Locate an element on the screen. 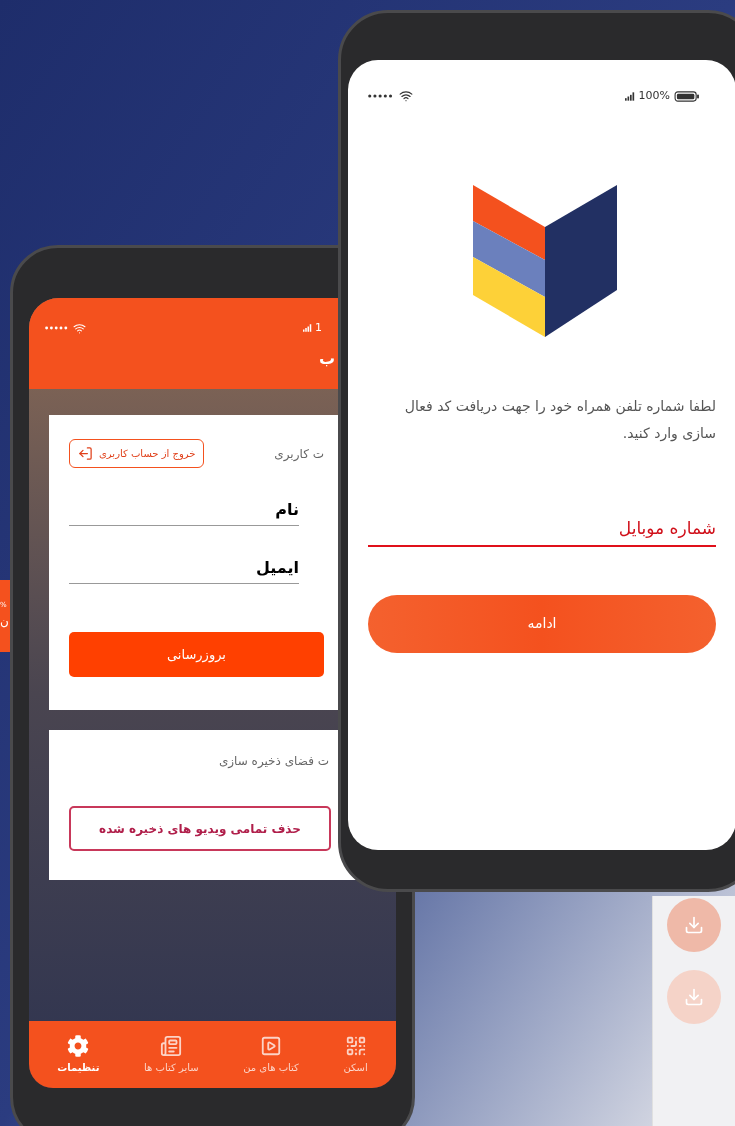 The height and width of the screenshot is (1126, 735). settings-icon is located at coordinates (78, 1045).